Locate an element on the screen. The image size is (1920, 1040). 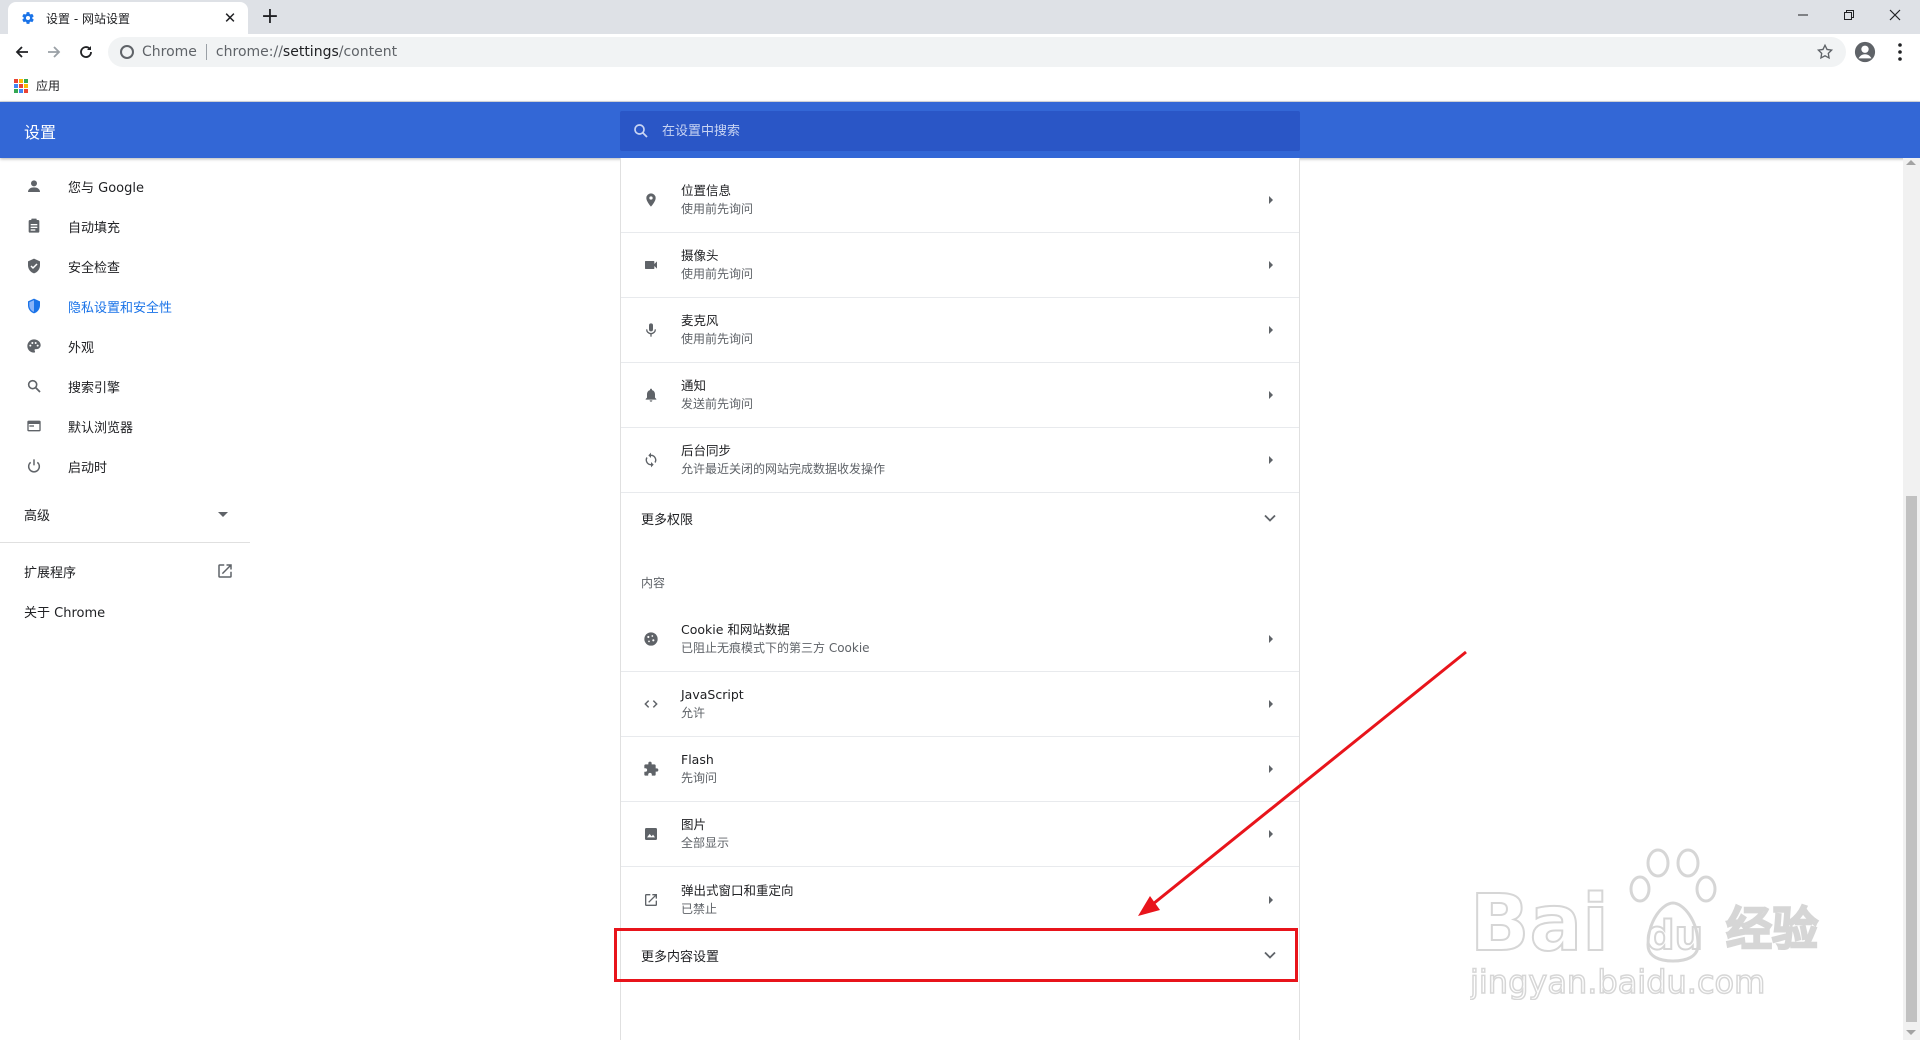
location-row: 位置信息使用前先询问 is located at coordinates (960, 200).